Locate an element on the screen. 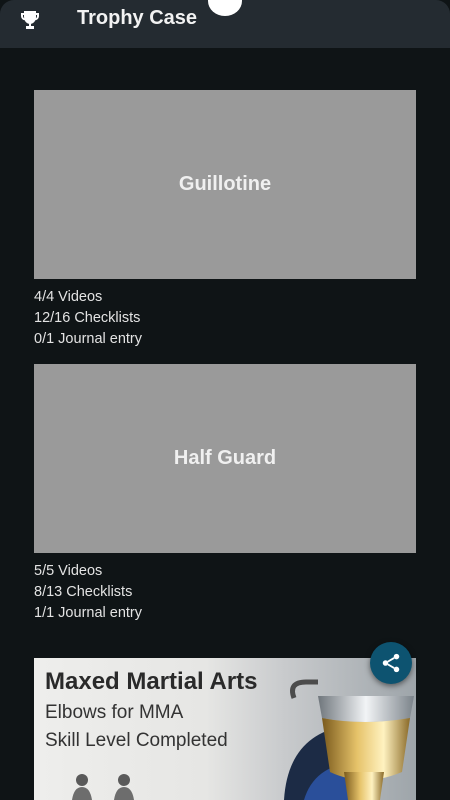 This screenshot has height=800, width=450. trophy-name: Half Guard is located at coordinates (225, 458).